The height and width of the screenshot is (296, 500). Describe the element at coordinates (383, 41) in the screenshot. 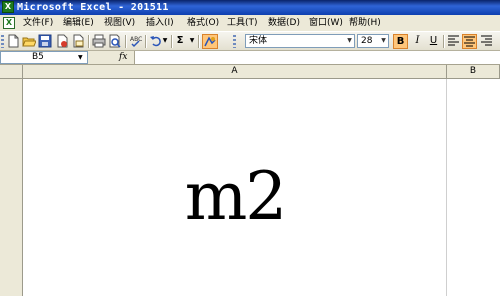

I see `font-size-dropdown-icon: ▼` at that location.